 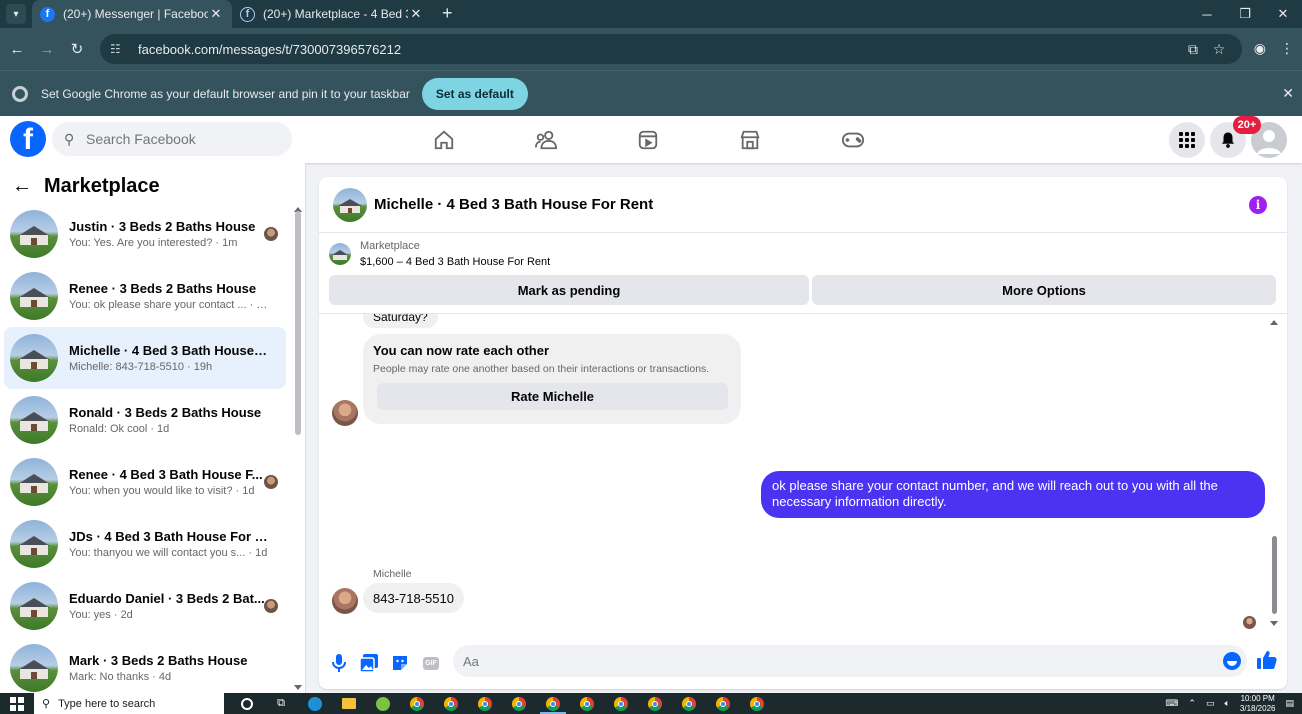 What do you see at coordinates (132, 14) in the screenshot?
I see `tab-messenger: f (20+) Messenger | Facebook ✕` at bounding box center [132, 14].